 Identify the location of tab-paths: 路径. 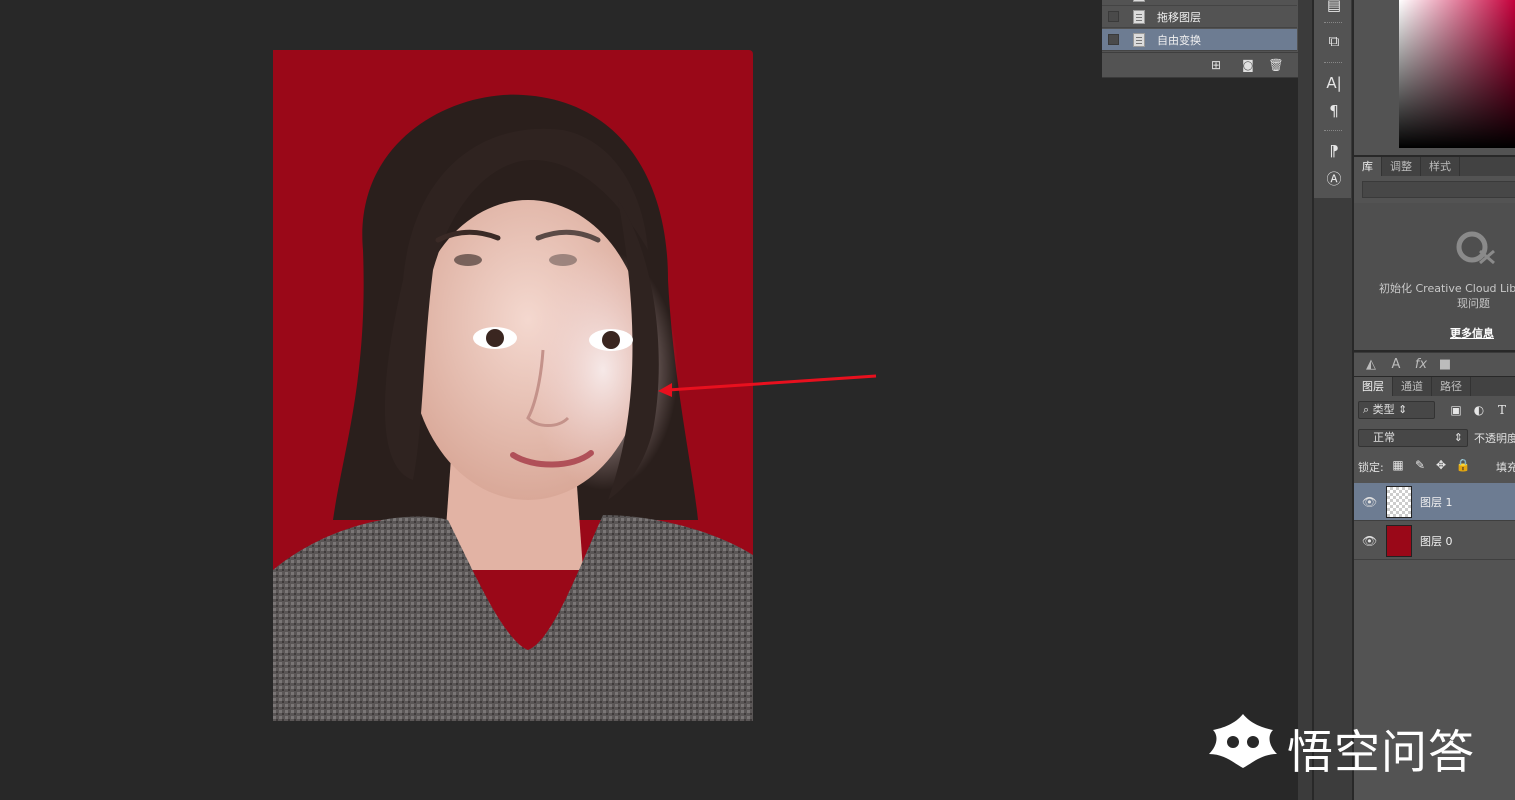
(1451, 386).